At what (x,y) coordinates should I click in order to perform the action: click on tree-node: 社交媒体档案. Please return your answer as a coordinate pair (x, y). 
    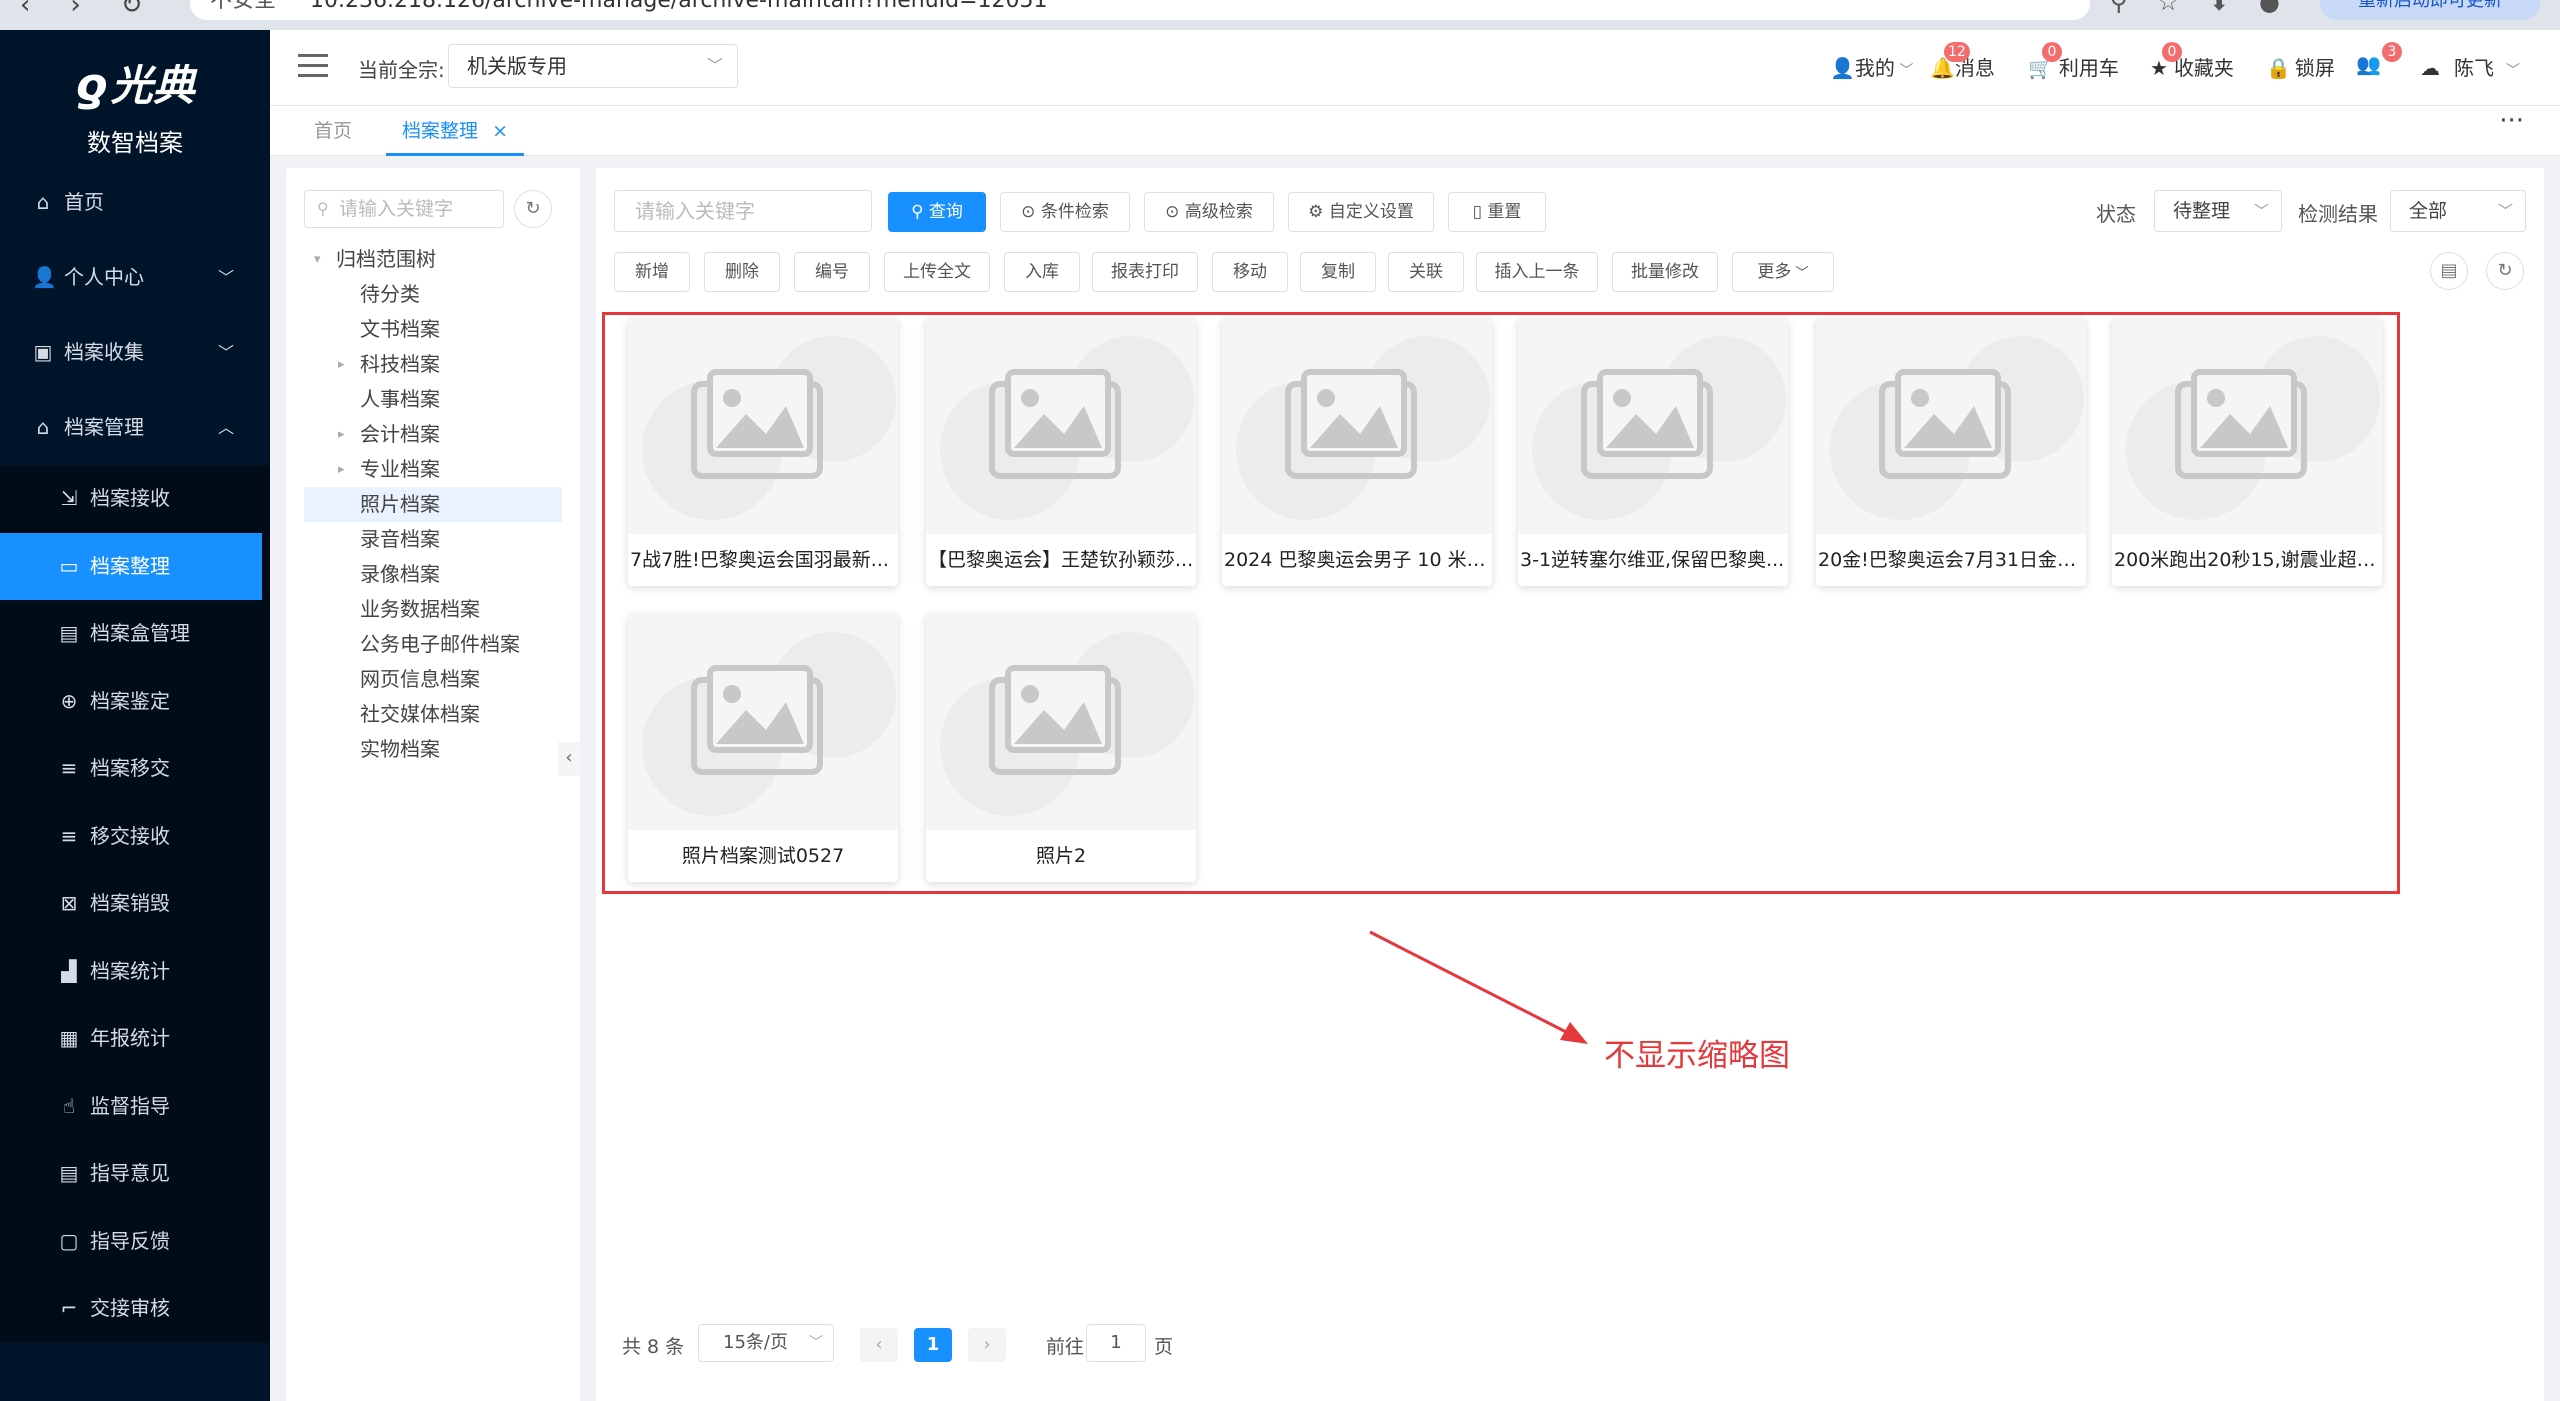
    Looking at the image, I should click on (420, 714).